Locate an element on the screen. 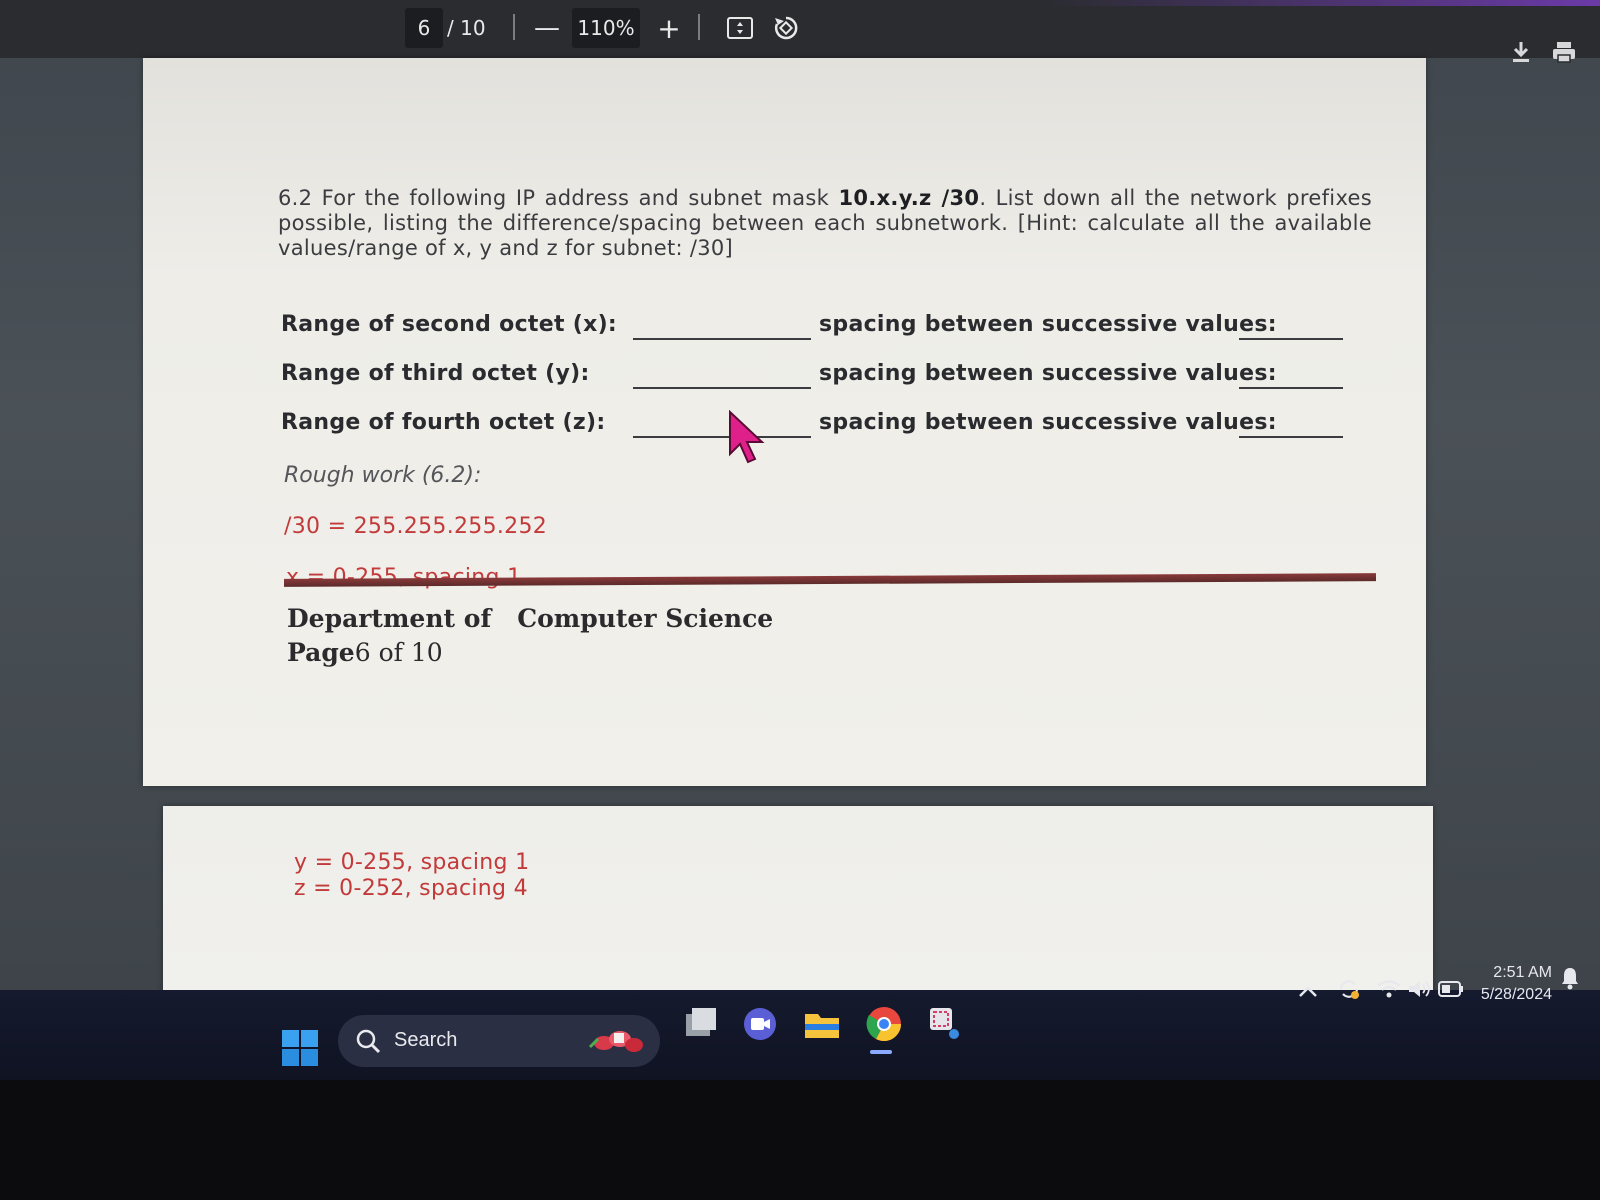  windows-start-icon is located at coordinates (300, 1048).